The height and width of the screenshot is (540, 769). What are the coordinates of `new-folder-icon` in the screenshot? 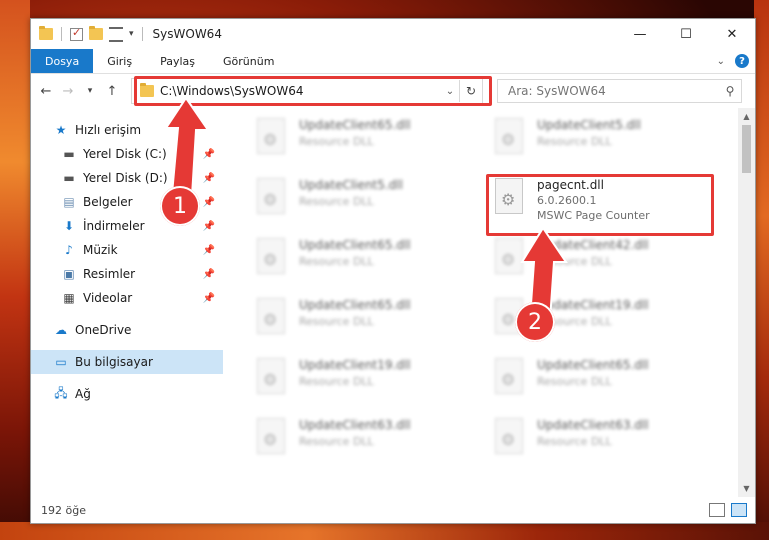 It's located at (96, 33).